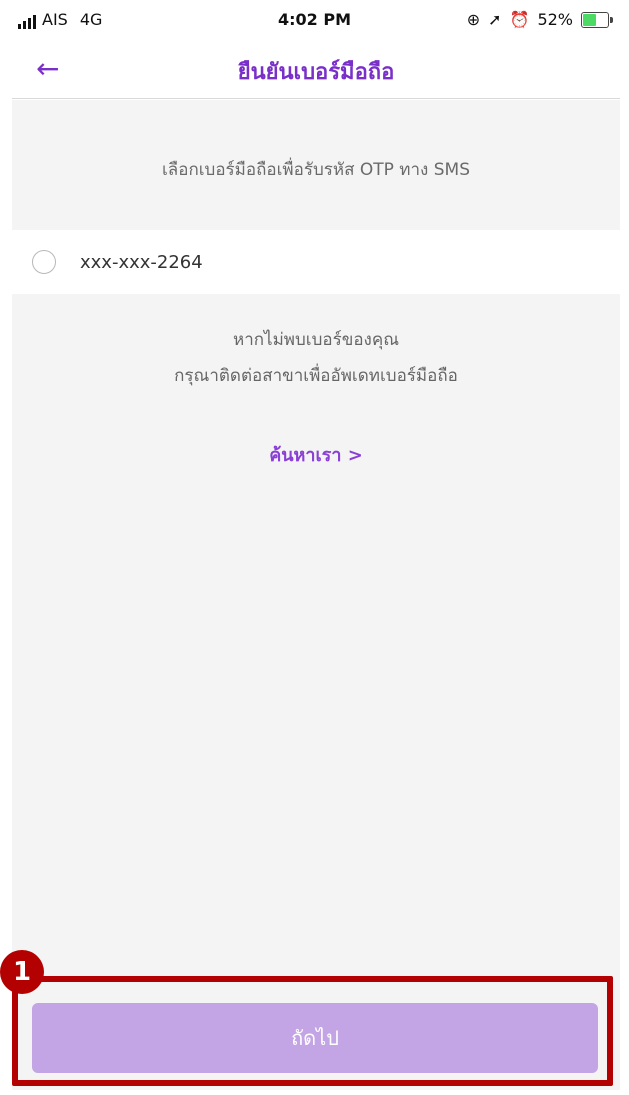 This screenshot has width=629, height=1095. I want to click on status-bar: AIS 4G 4:02 PM ⊕ ➚ ⏰ 52%, so click(314, 20).